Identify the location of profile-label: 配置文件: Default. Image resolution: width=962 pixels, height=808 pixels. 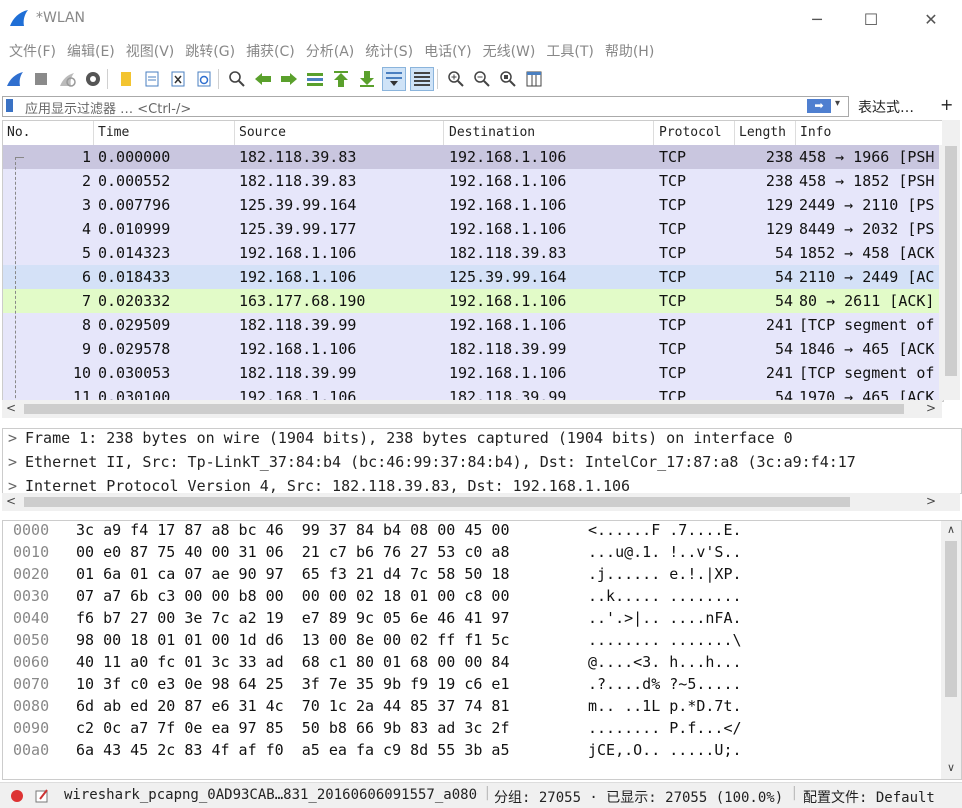
(869, 797).